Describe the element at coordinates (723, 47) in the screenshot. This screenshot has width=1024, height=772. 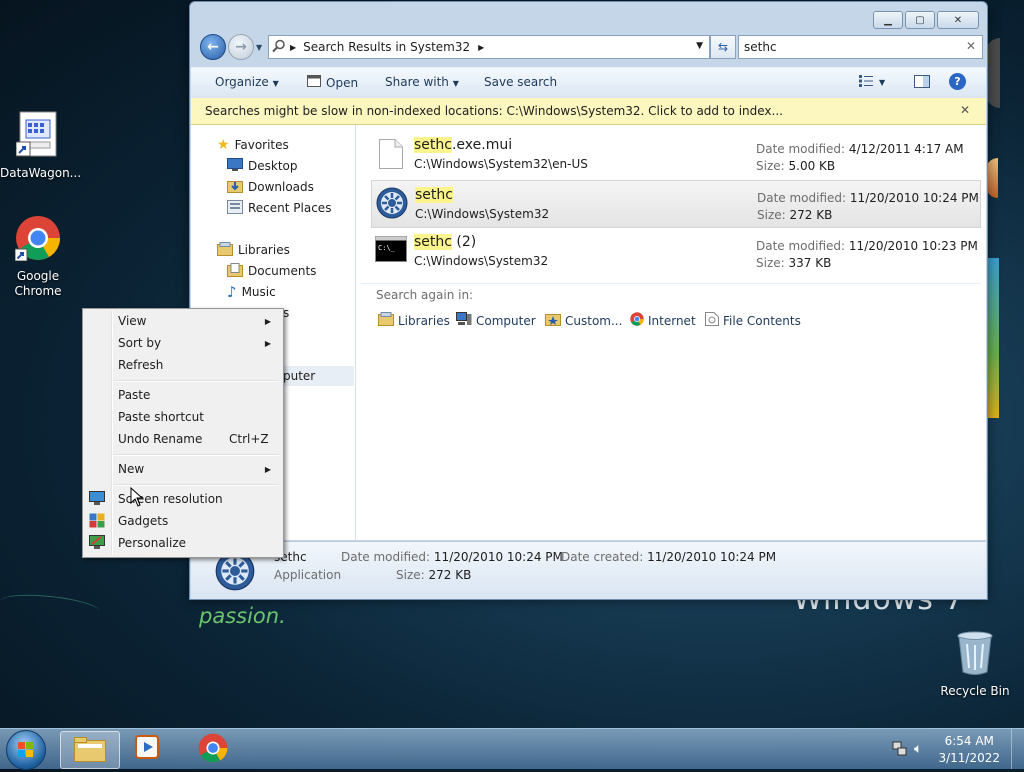
I see `refresh-button: ⇆` at that location.